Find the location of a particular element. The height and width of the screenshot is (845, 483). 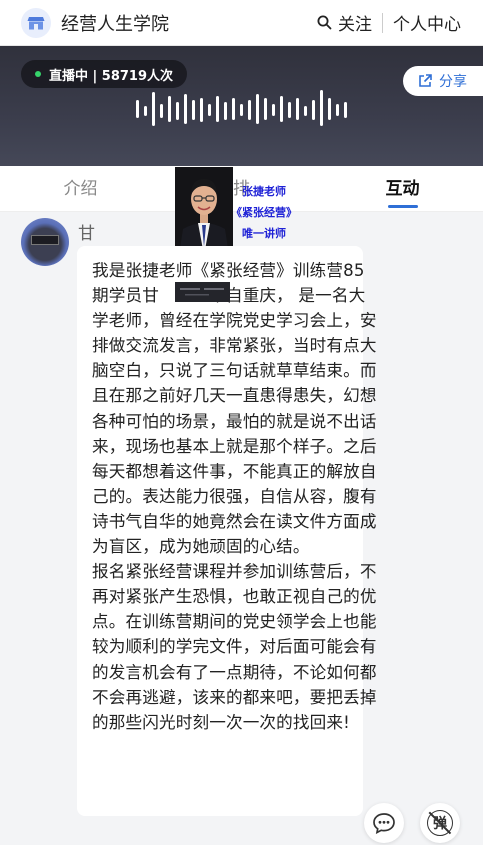

avatar-screen is located at coordinates (45, 240).